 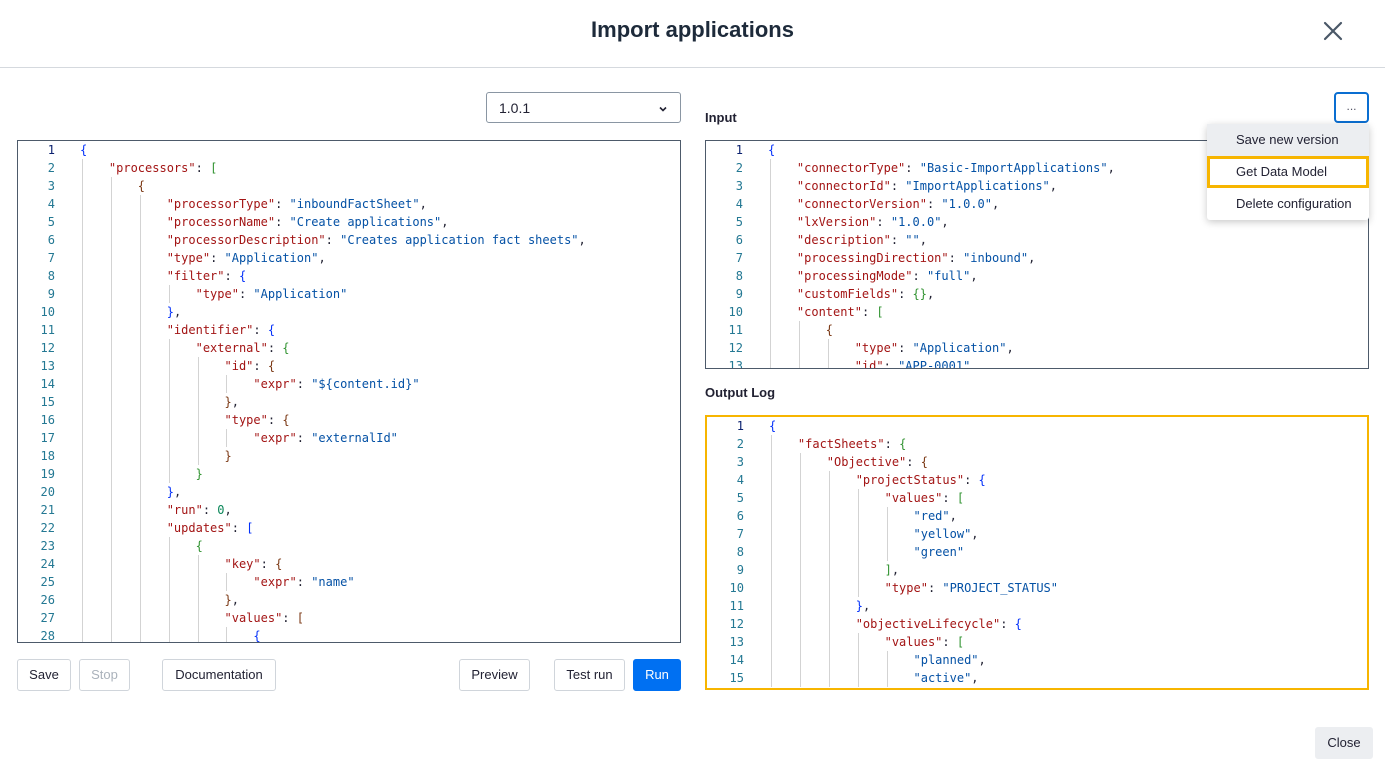 I want to click on menu-item-get-data-model: Get Data Model, so click(x=1288, y=172).